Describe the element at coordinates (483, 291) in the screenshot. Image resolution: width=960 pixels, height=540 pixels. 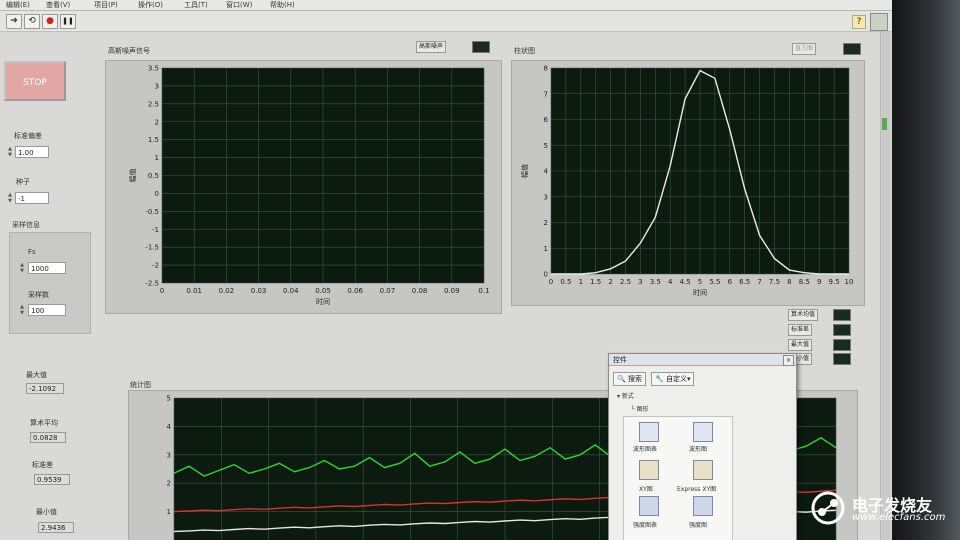
I see `x-tick-label: 0.1` at that location.